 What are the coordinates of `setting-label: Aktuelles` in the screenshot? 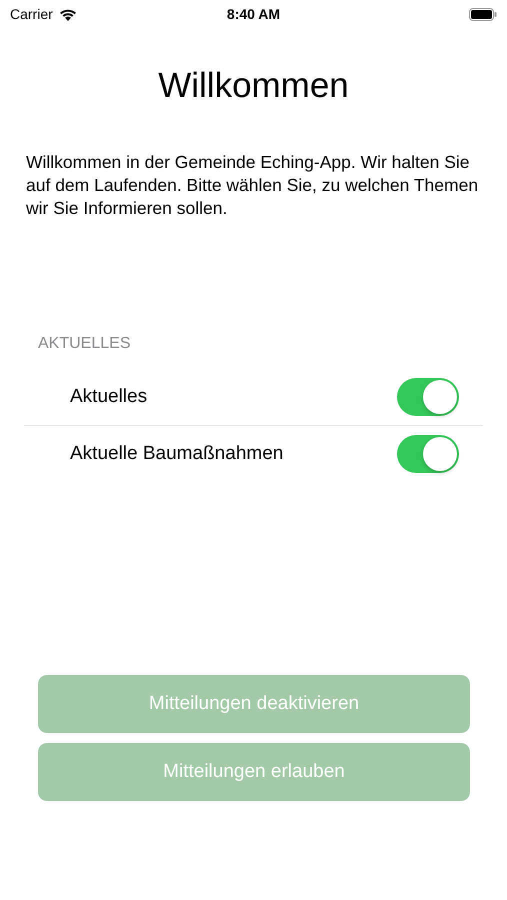 It's located at (109, 397).